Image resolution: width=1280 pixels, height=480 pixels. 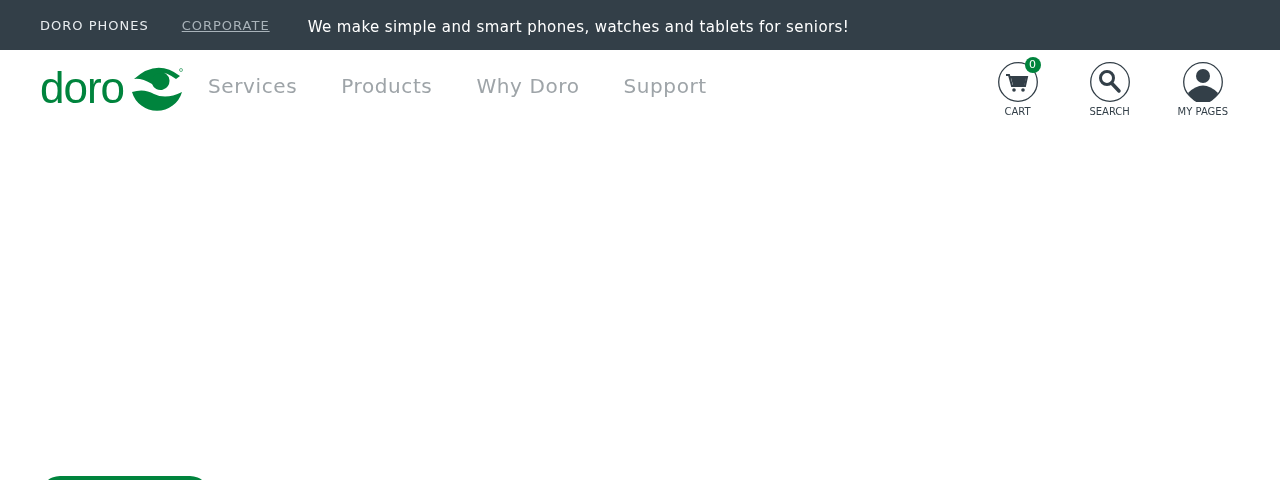 What do you see at coordinates (578, 26) in the screenshot?
I see `tagline: We make simple and smart phones, watches and tablets for seniors!` at bounding box center [578, 26].